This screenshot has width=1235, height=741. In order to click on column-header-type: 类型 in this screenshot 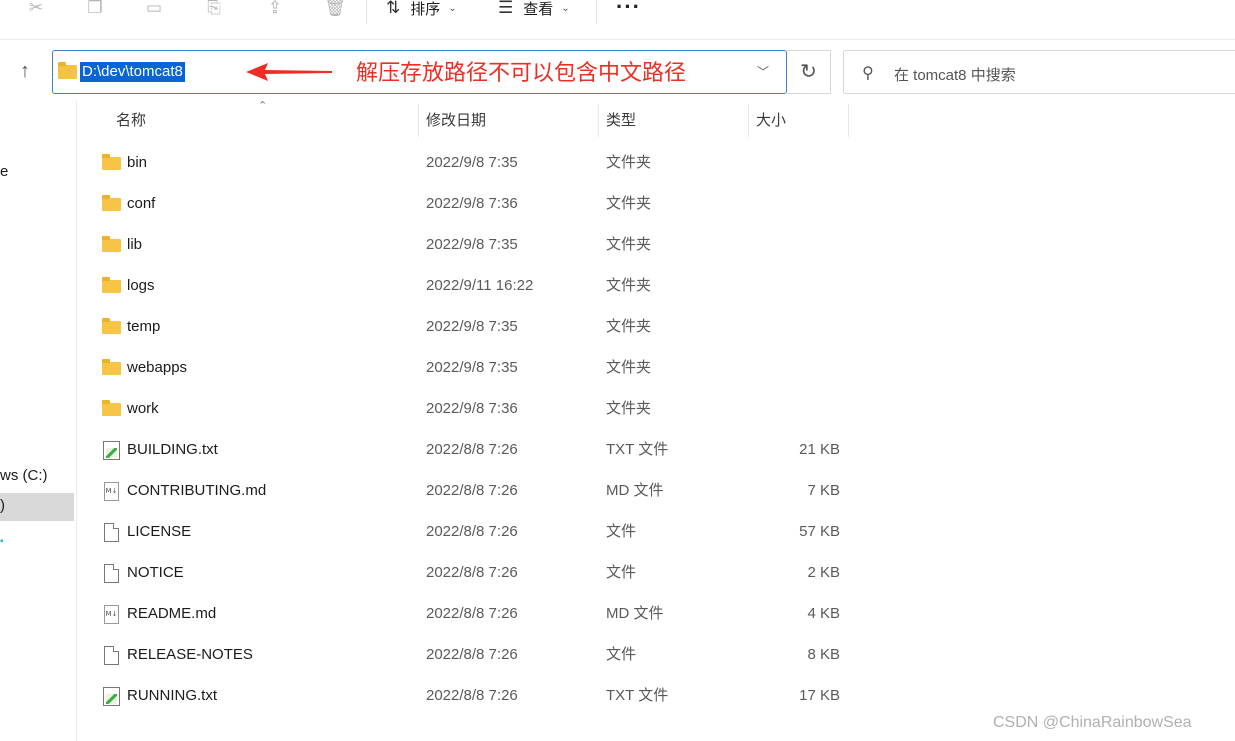, I will do `click(621, 120)`.